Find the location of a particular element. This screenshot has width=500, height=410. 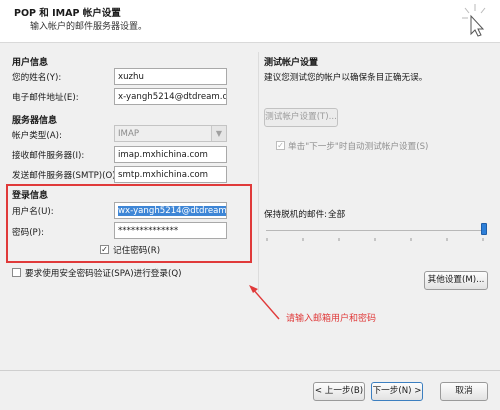

annotation-text: 请输入邮箱用户和密码 is located at coordinates (331, 319).